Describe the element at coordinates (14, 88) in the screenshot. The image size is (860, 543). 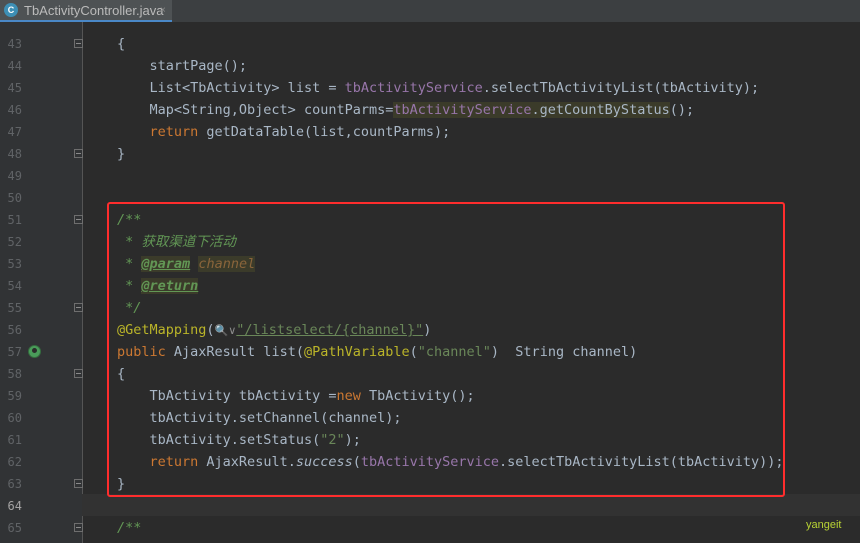
I see `line-number: 45` at that location.